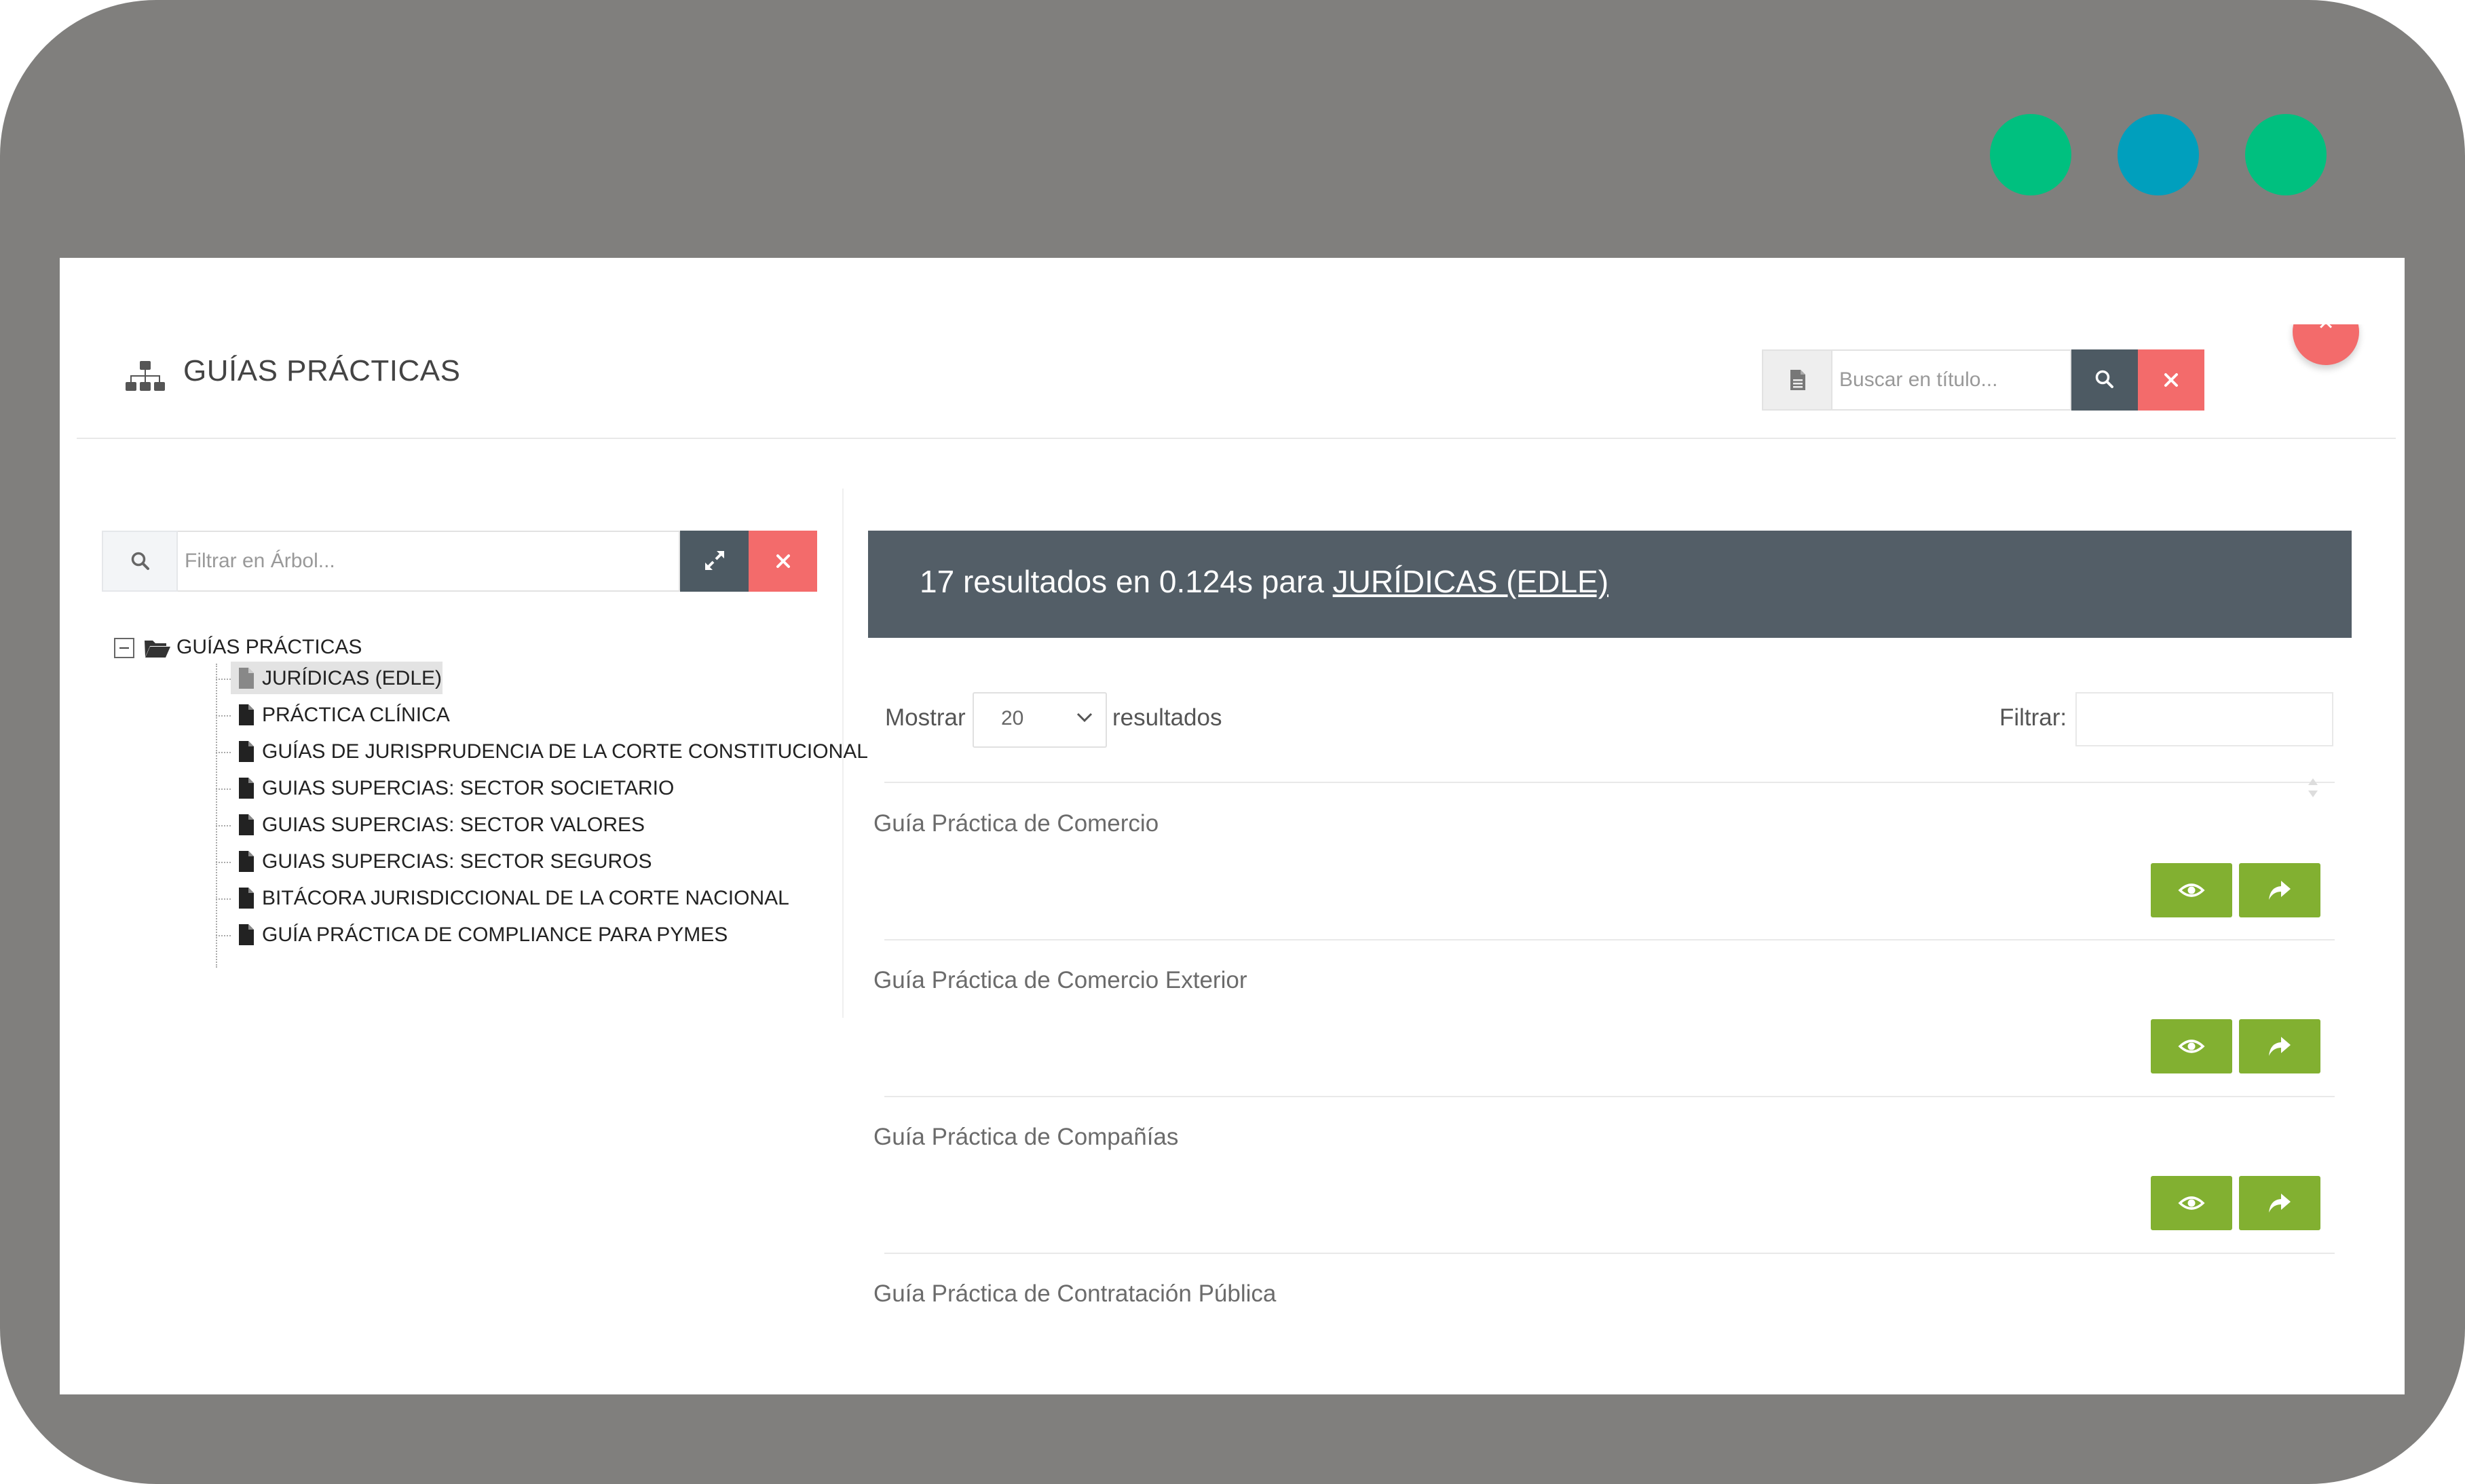 This screenshot has height=1484, width=2465. I want to click on result-title: Guía Práctica de Compañías, so click(1025, 1137).